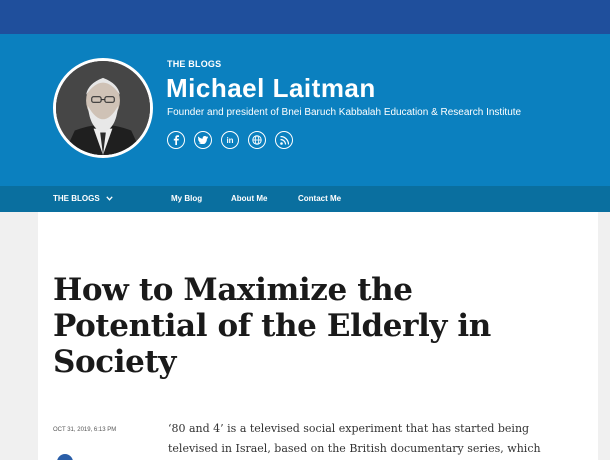 Image resolution: width=610 pixels, height=460 pixels. Describe the element at coordinates (257, 140) in the screenshot. I see `website-icon` at that location.